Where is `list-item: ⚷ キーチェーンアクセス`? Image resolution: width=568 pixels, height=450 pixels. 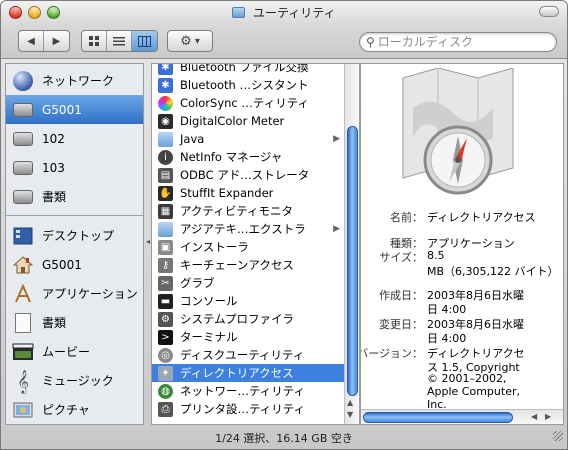
list-item: ⚷ キーチェーンアクセス is located at coordinates (248, 265).